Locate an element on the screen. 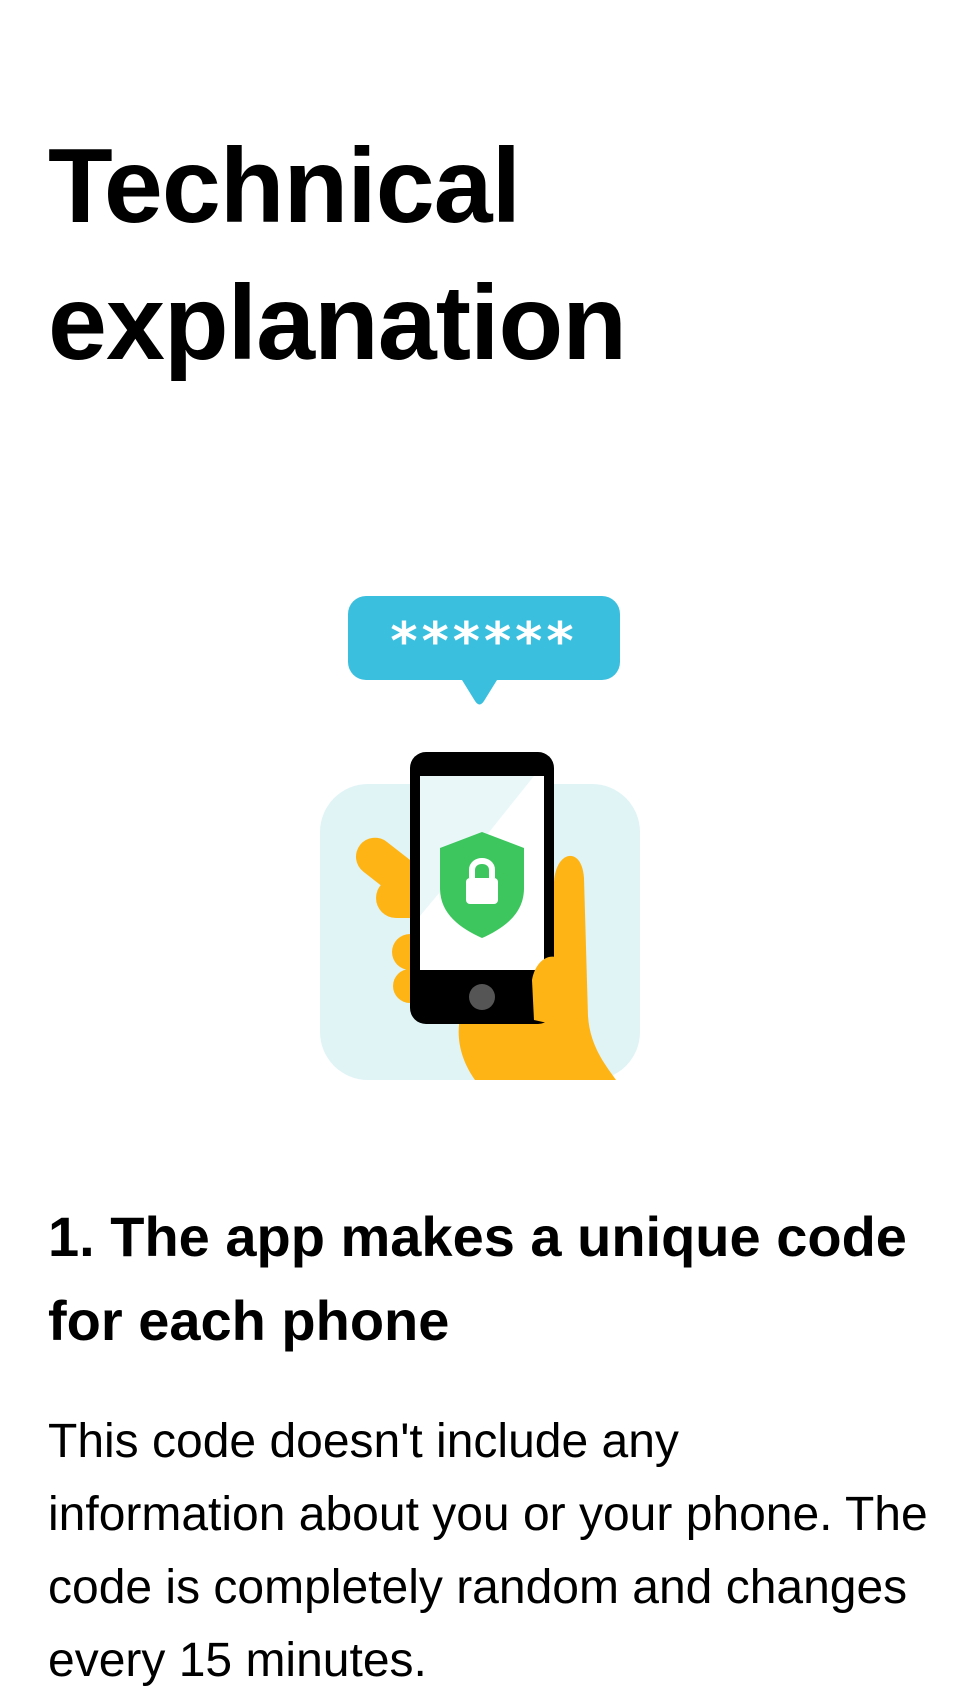  code-bubble-icon: ****** is located at coordinates (484, 650).